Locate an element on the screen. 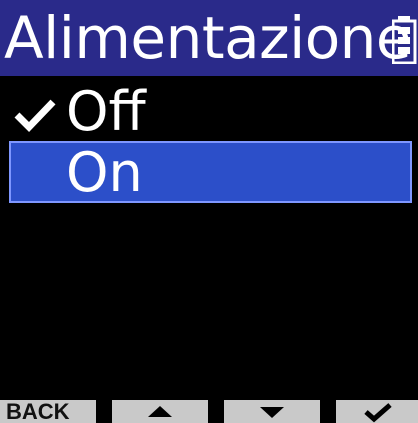 Image resolution: width=418 pixels, height=423 pixels. triangle-down-icon is located at coordinates (272, 412).